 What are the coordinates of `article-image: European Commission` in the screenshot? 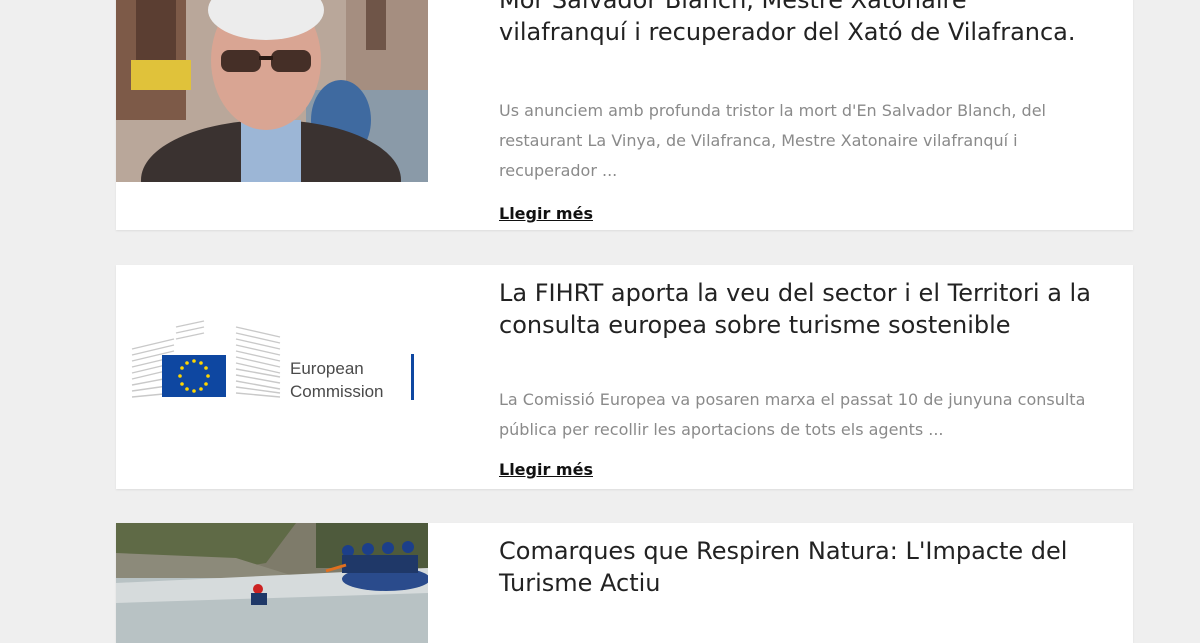 It's located at (272, 377).